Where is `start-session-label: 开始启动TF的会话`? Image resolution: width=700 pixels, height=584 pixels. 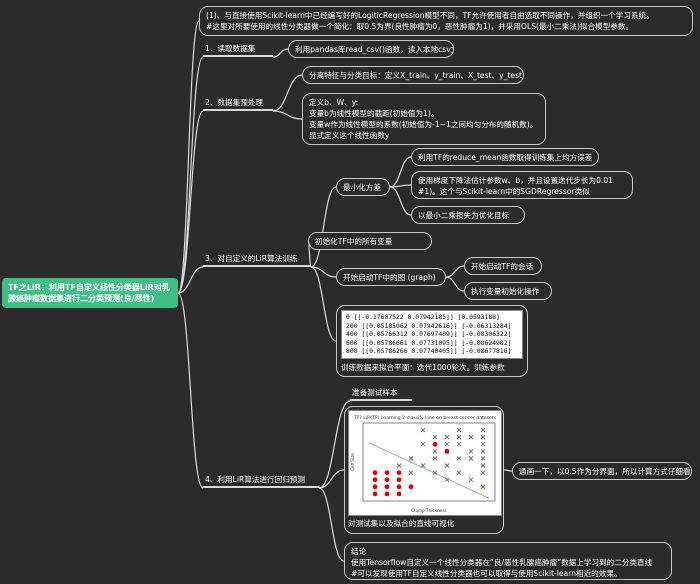 start-session-label: 开始启动TF的会话 is located at coordinates (502, 266).